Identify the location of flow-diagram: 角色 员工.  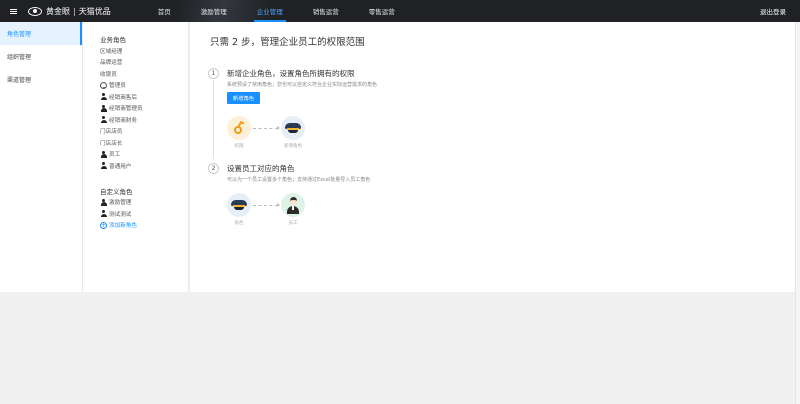
(266, 209).